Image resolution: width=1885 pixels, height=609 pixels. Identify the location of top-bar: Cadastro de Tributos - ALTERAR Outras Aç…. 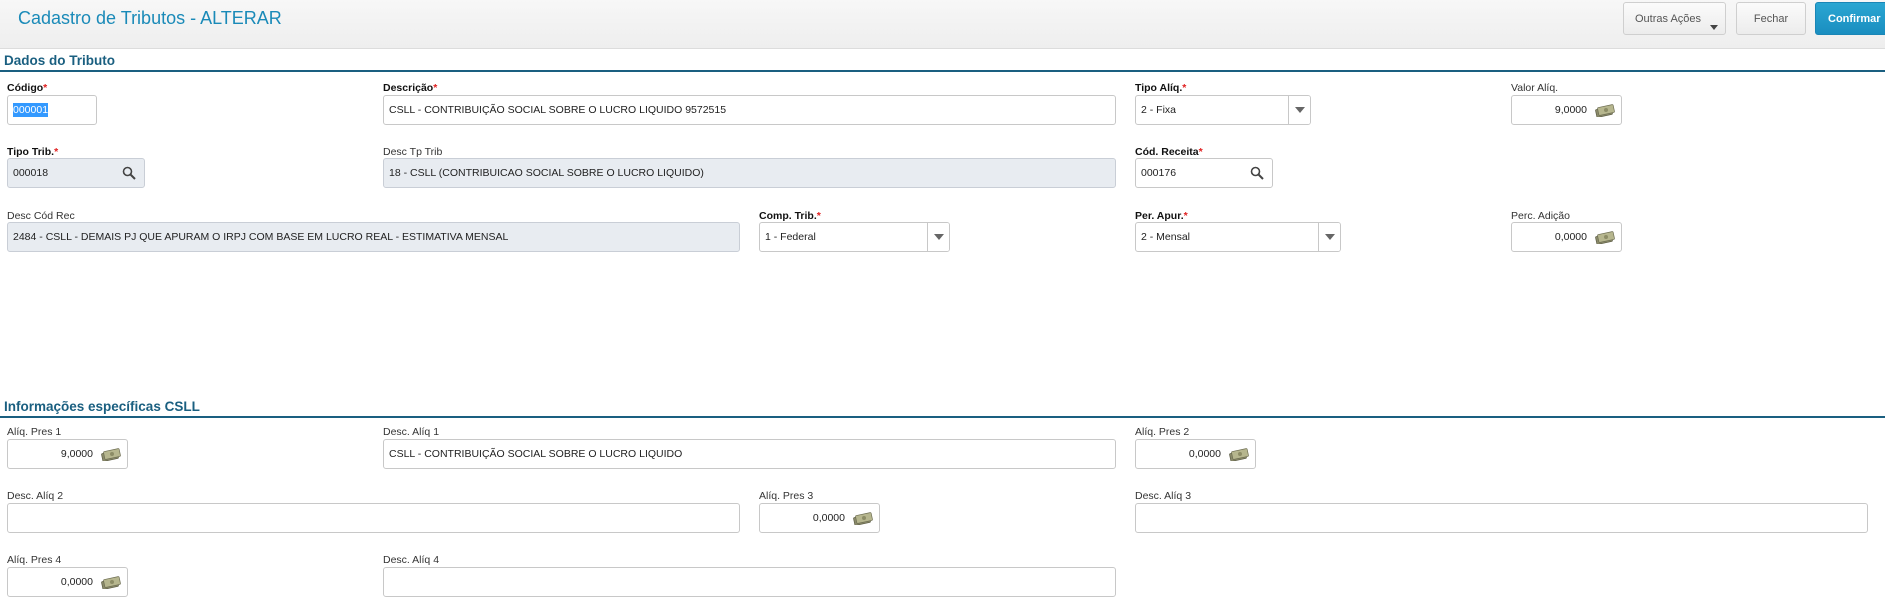
(942, 24).